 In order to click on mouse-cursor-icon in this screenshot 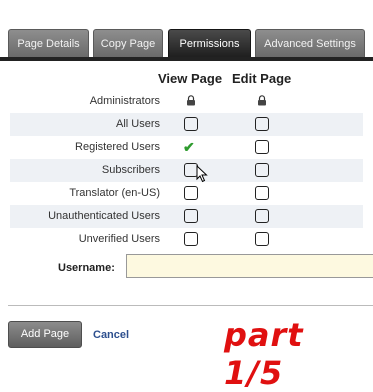, I will do `click(202, 174)`.